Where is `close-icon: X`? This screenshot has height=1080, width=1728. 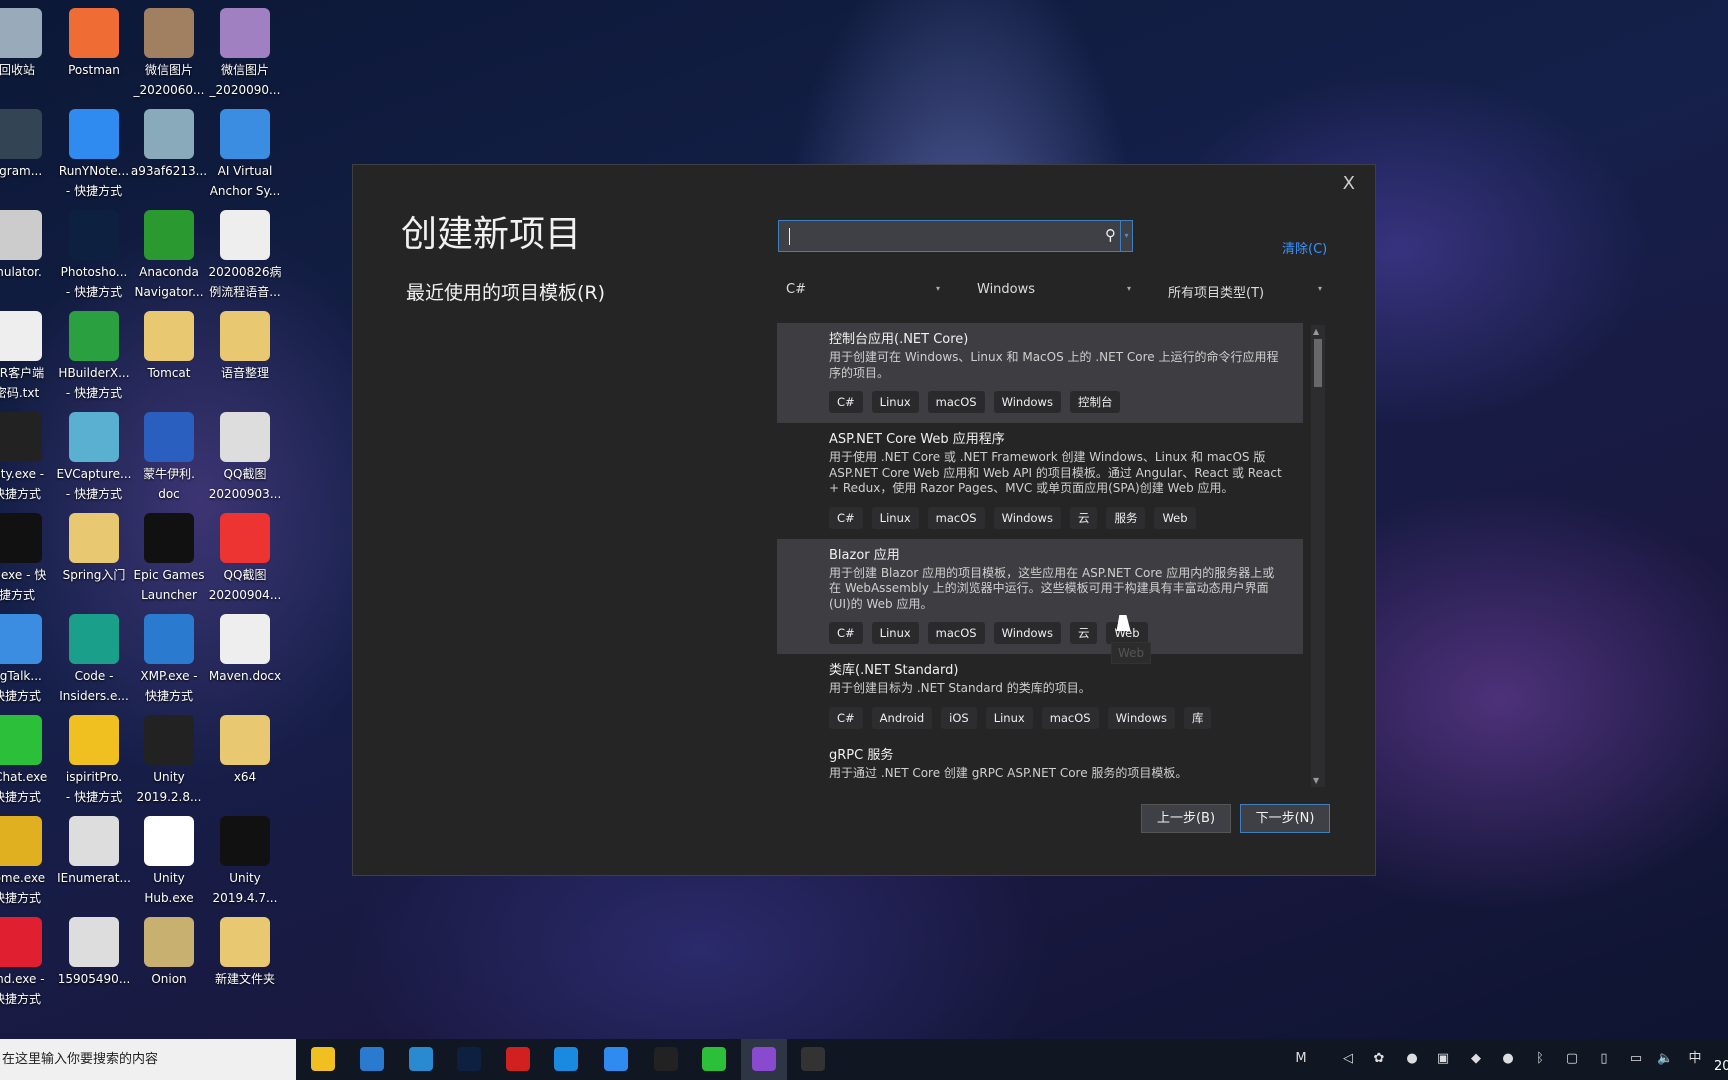
close-icon: X is located at coordinates (1349, 183).